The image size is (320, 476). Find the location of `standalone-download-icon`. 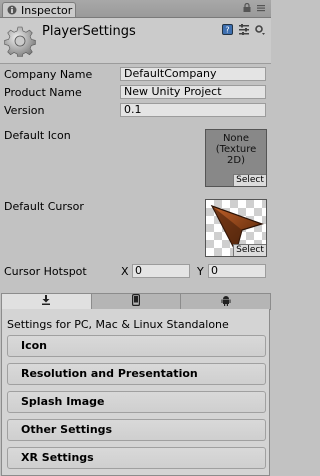

standalone-download-icon is located at coordinates (46, 301).